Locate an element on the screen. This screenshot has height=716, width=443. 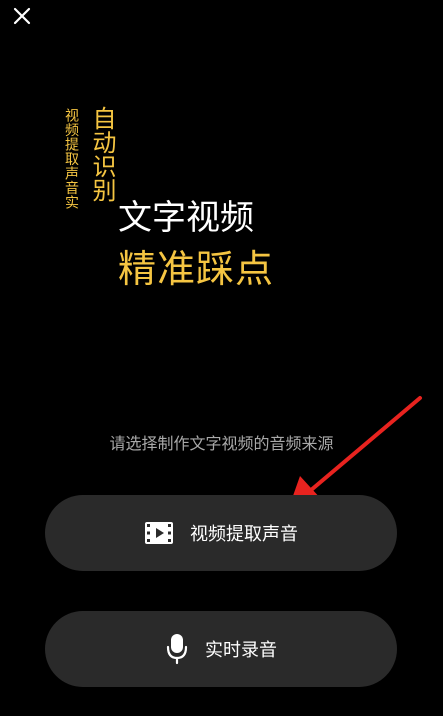
hero-vertical-small-text: 视频提取声音实 is located at coordinates (71, 159).